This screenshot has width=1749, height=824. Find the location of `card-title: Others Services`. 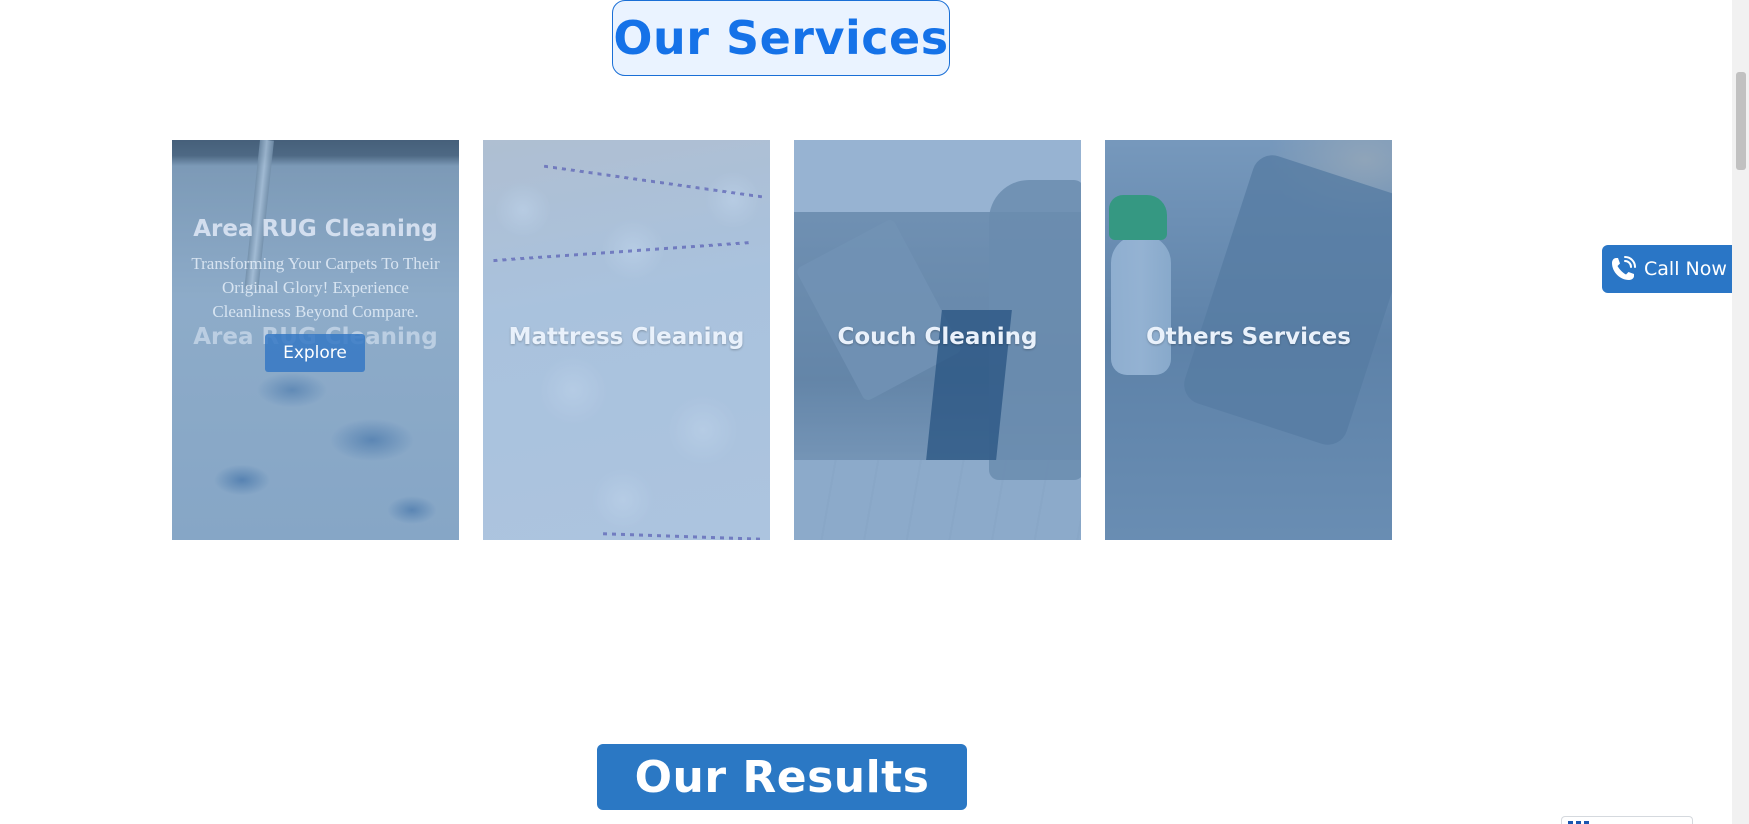

card-title: Others Services is located at coordinates (1248, 337).